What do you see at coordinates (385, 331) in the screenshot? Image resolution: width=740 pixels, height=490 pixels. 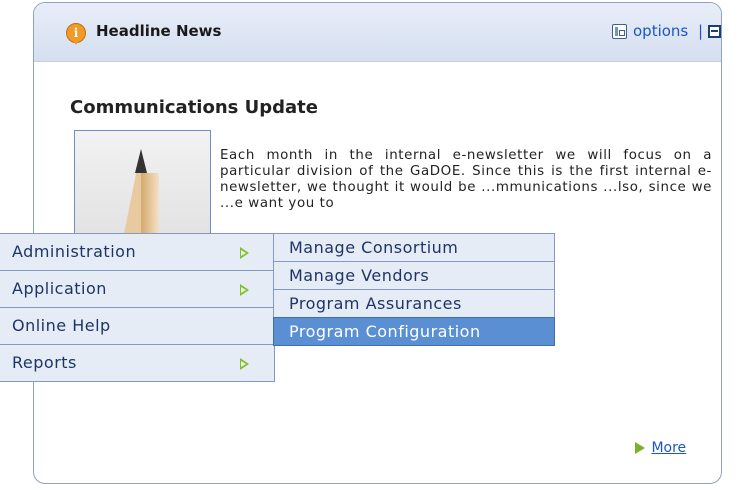 I see `submenu-item-label: Program Configuration` at bounding box center [385, 331].